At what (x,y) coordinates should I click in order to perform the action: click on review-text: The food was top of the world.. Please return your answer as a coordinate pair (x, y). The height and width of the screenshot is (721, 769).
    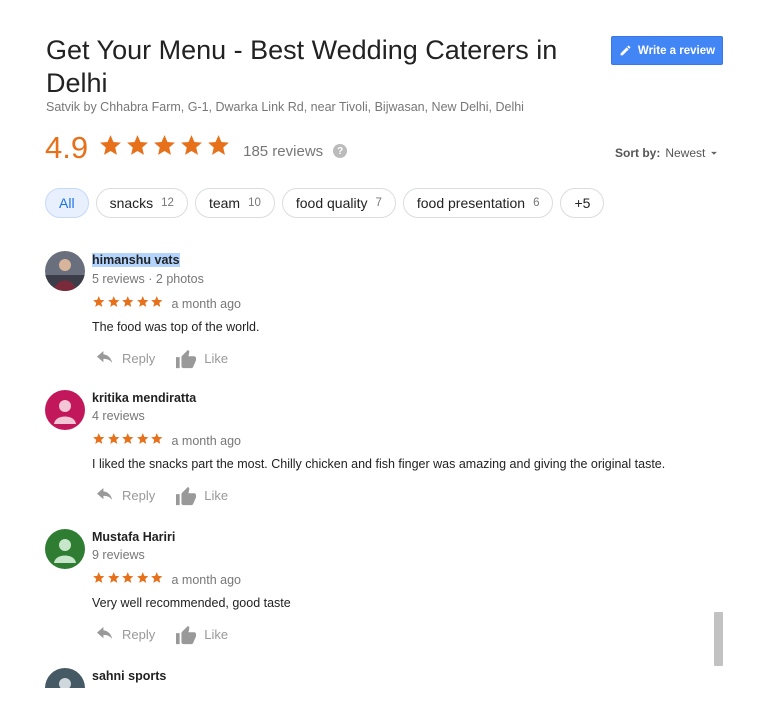
    Looking at the image, I should click on (176, 326).